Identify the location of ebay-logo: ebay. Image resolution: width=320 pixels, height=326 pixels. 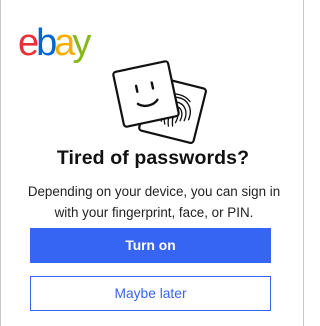
(56, 43).